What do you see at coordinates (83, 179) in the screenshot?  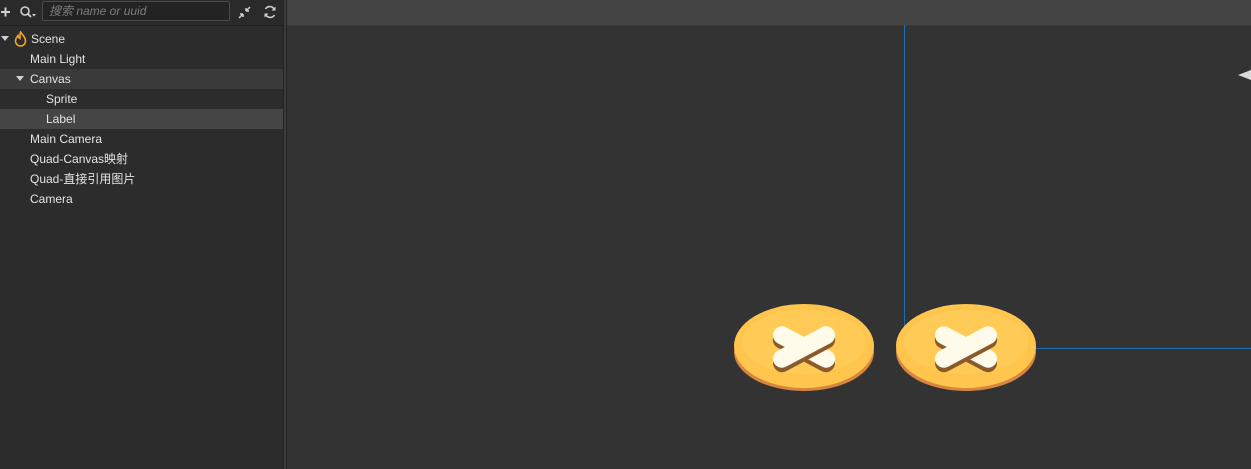 I see `tree-item-label: Quad-直接引用图片` at bounding box center [83, 179].